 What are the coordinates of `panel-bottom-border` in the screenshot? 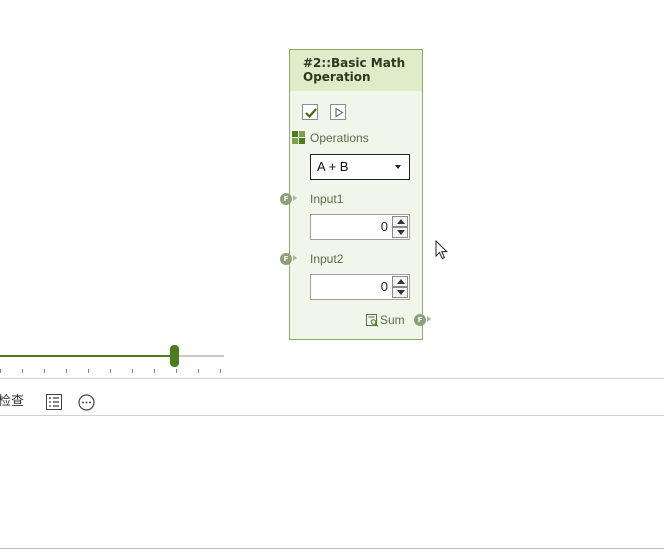 It's located at (332, 548).